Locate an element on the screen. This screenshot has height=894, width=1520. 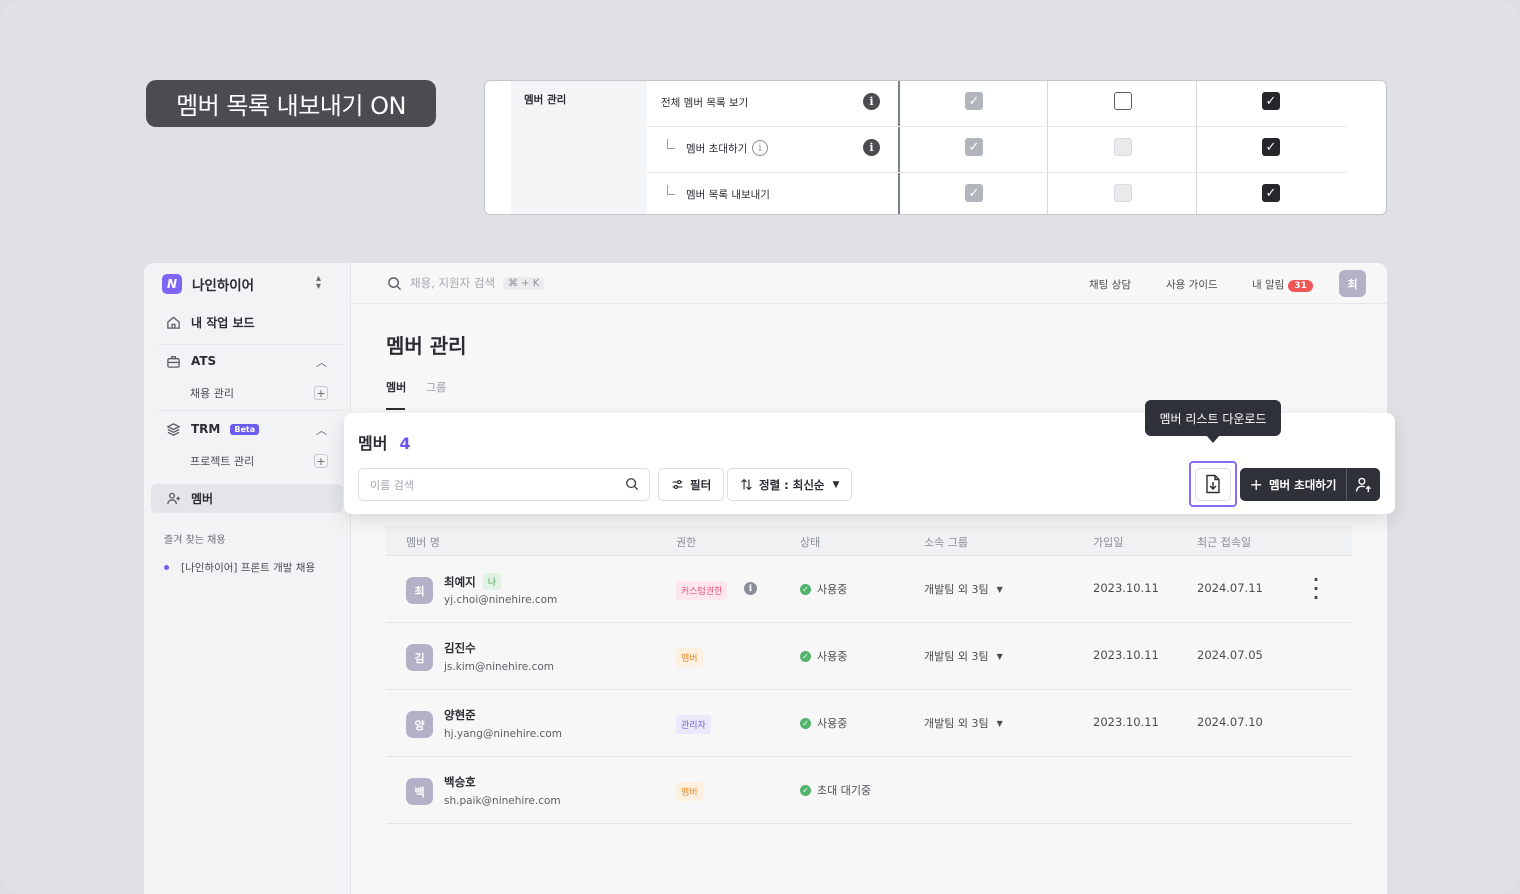
favorite-item-label: [나인하이어] 프론트 개발 채용 is located at coordinates (248, 568).